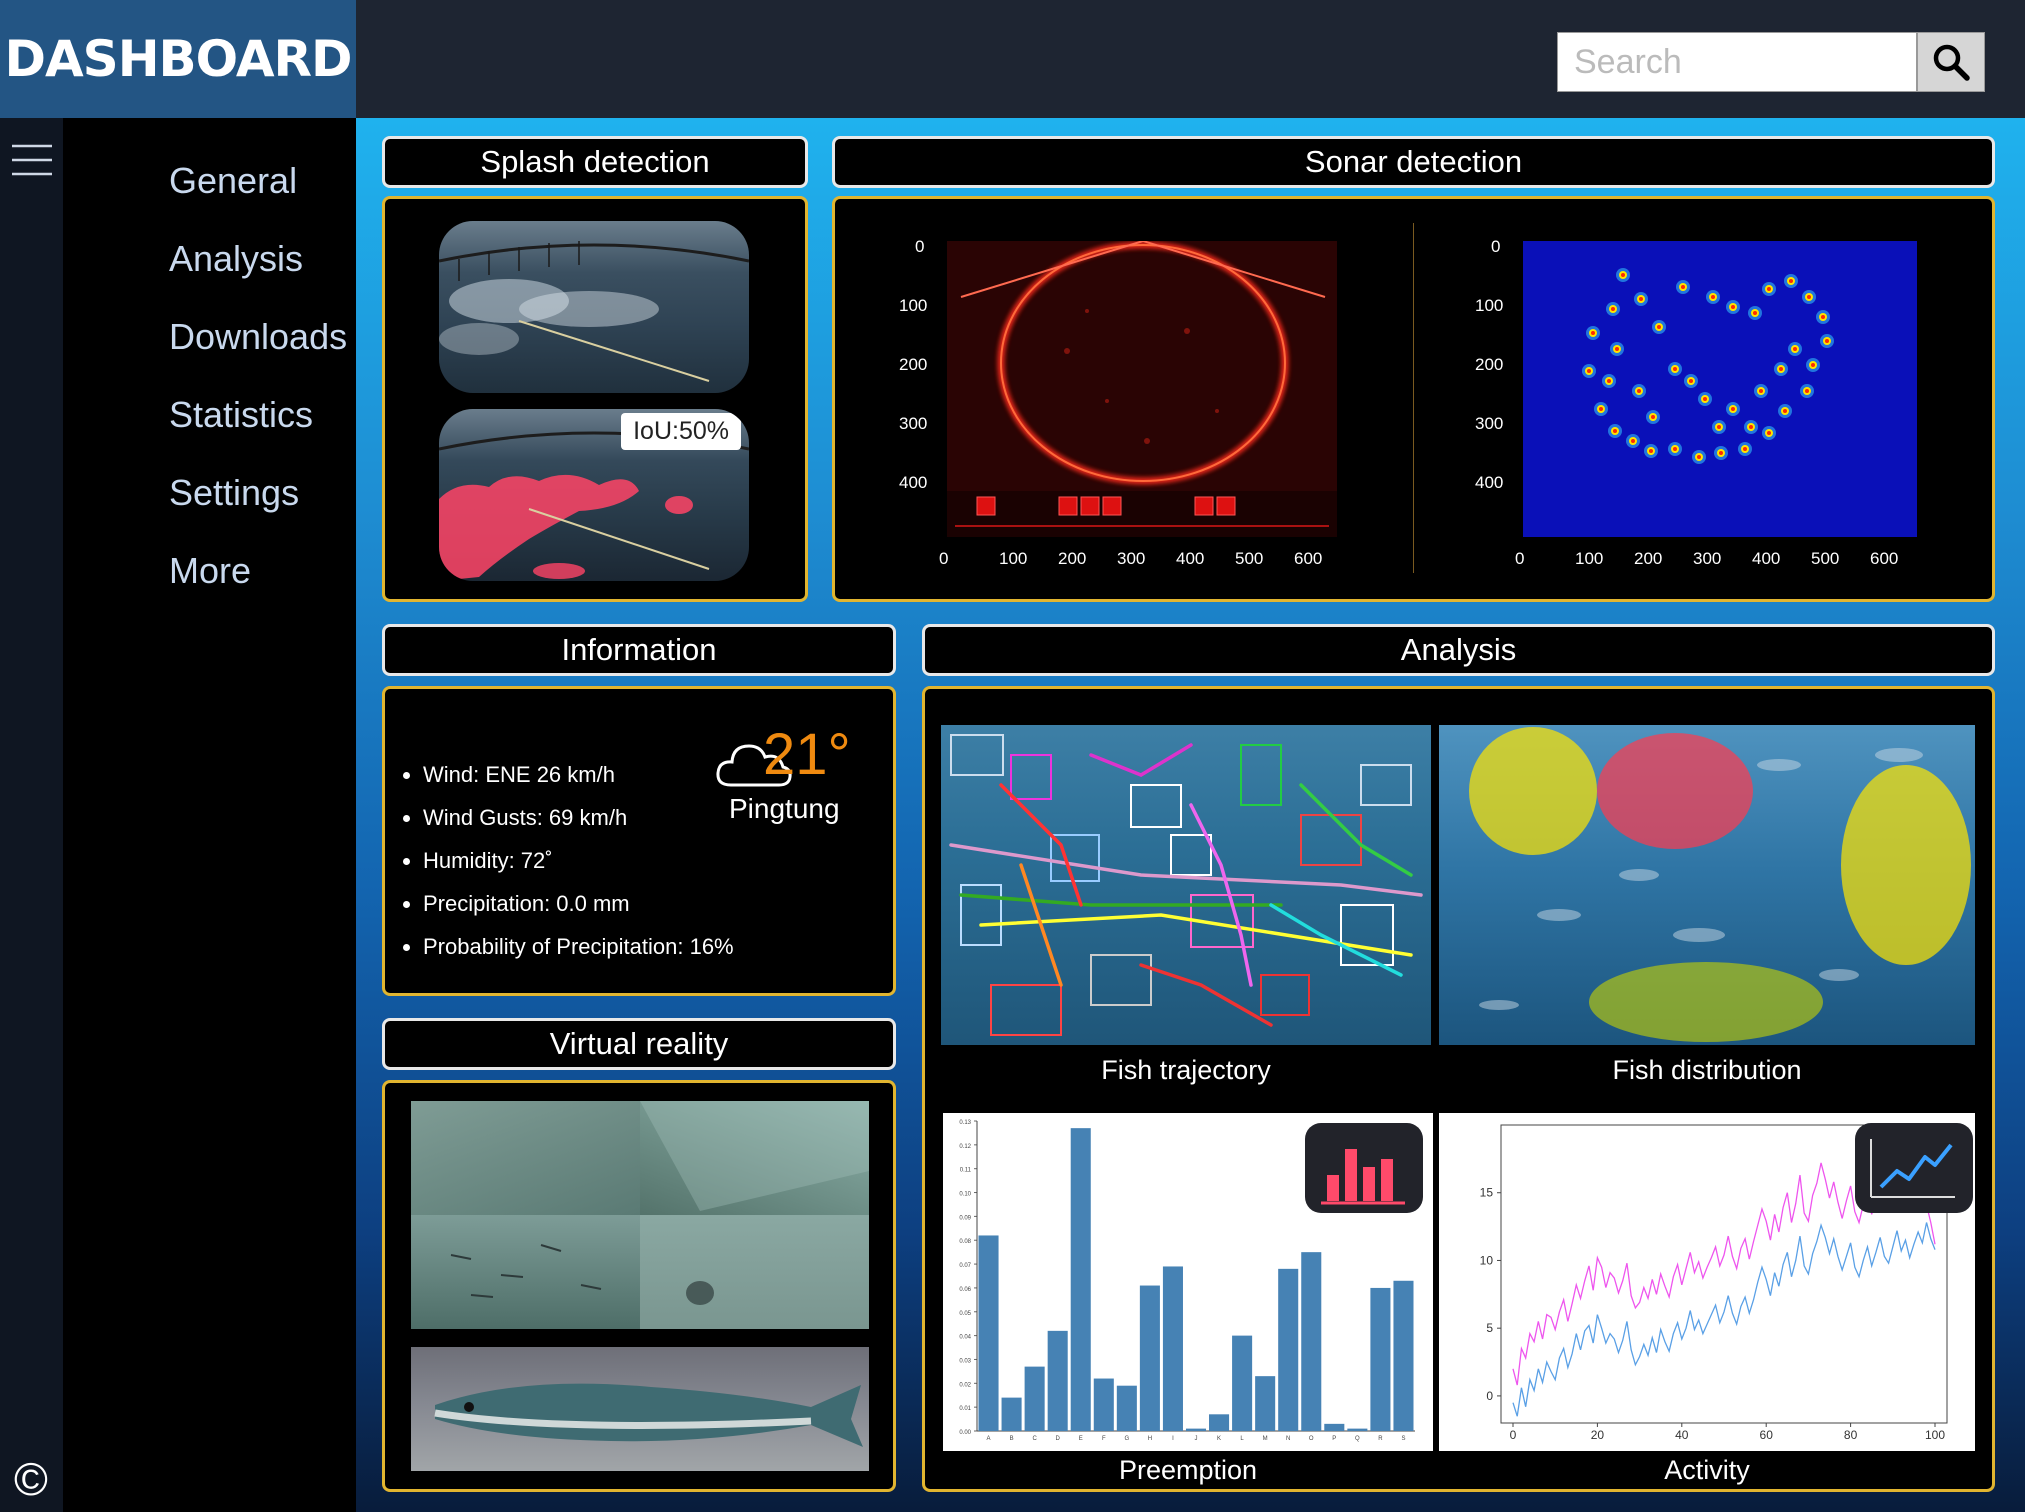 Image resolution: width=2025 pixels, height=1512 pixels. I want to click on sonar-heat-ytick: 400, so click(1489, 482).